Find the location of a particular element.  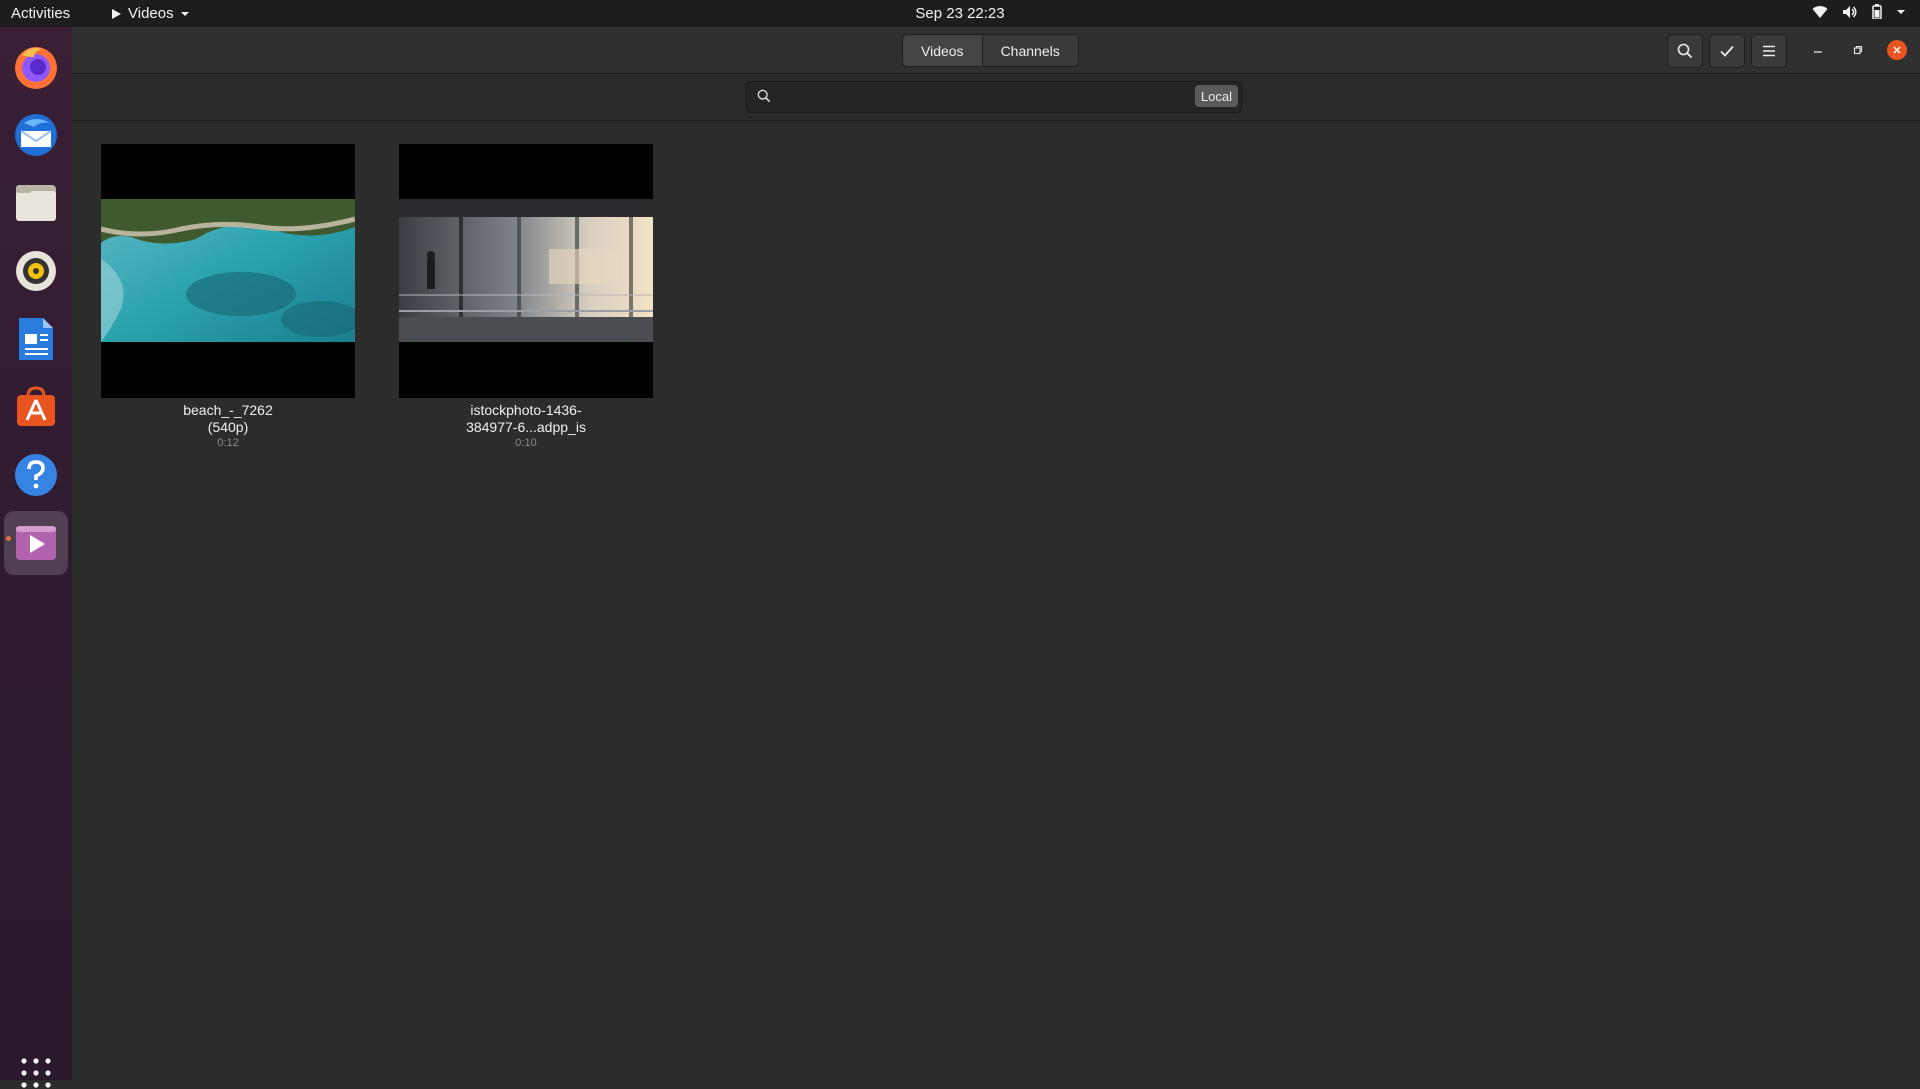

battery-icon is located at coordinates (1877, 11).